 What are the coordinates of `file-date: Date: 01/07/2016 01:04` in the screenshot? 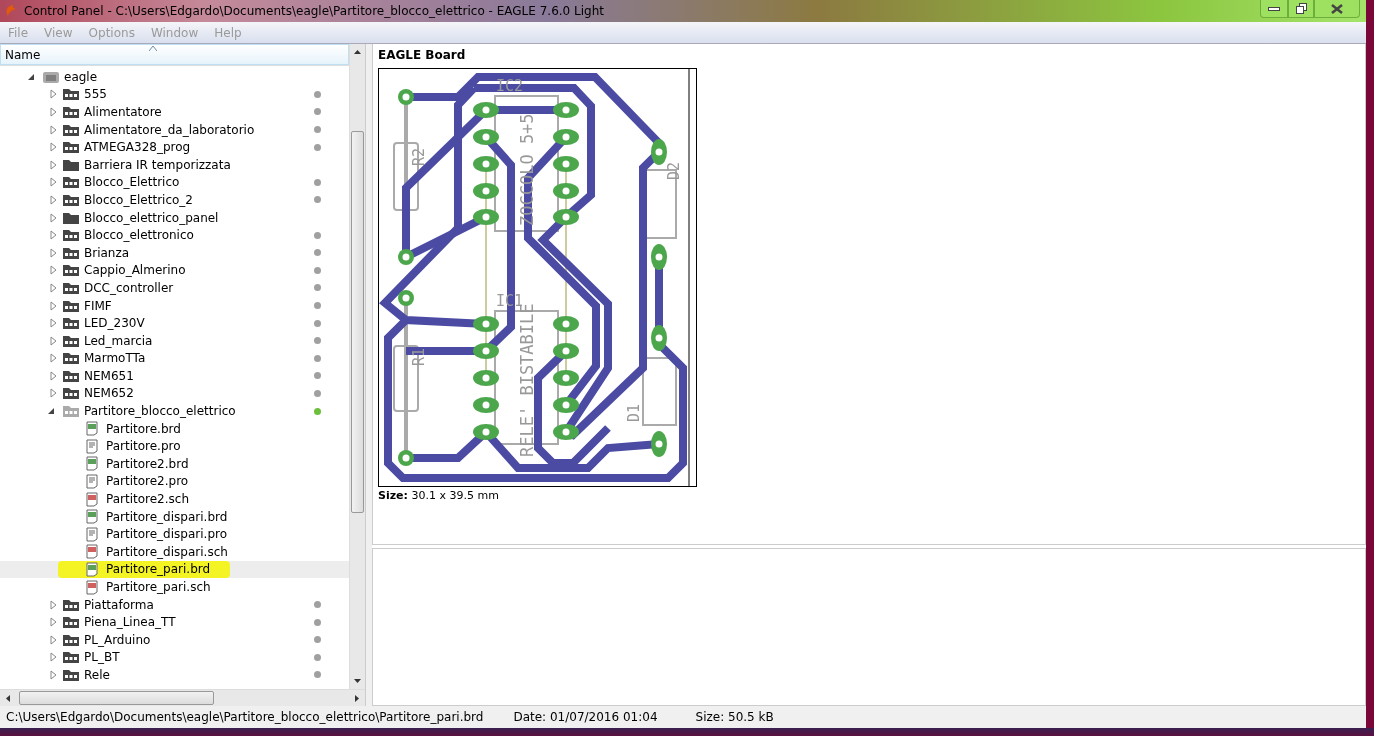 It's located at (585, 717).